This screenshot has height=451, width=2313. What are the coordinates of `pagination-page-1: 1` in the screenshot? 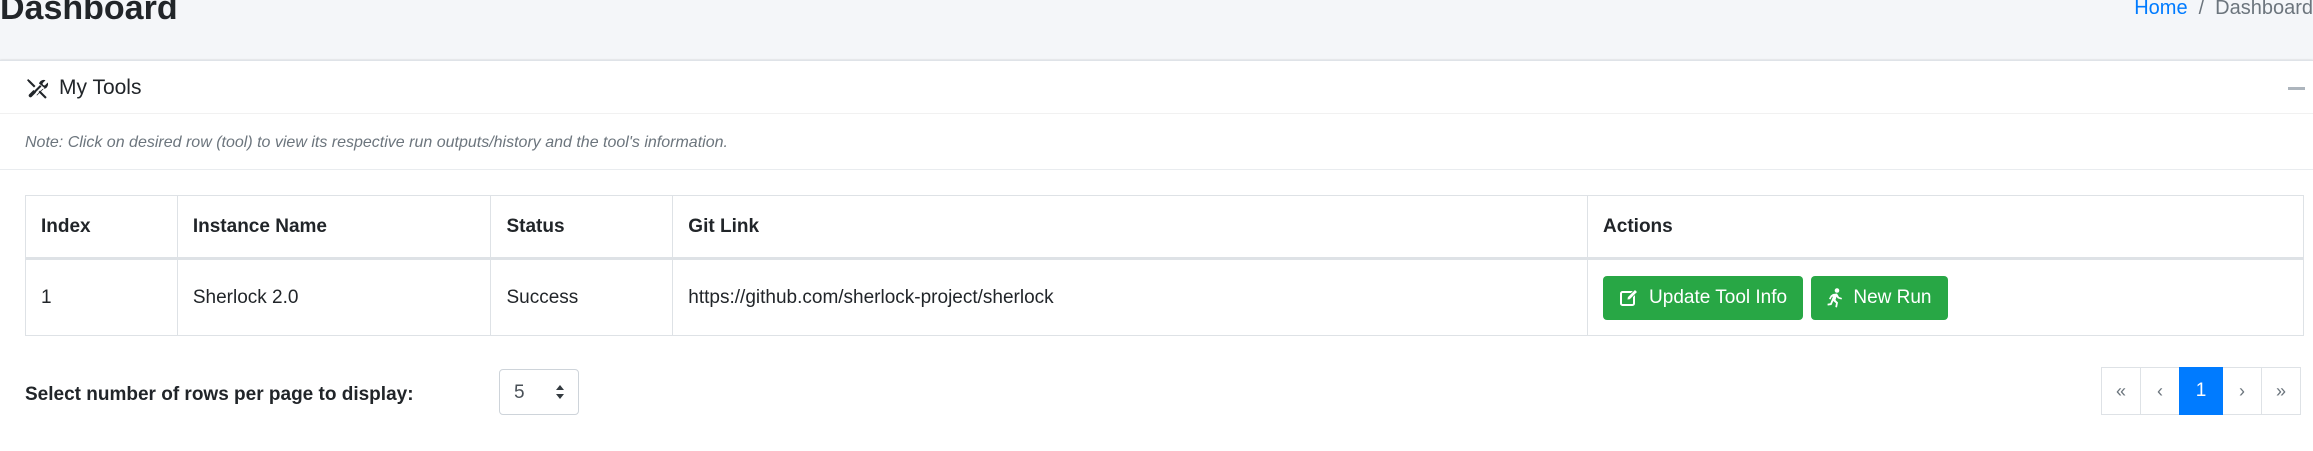 It's located at (2201, 391).